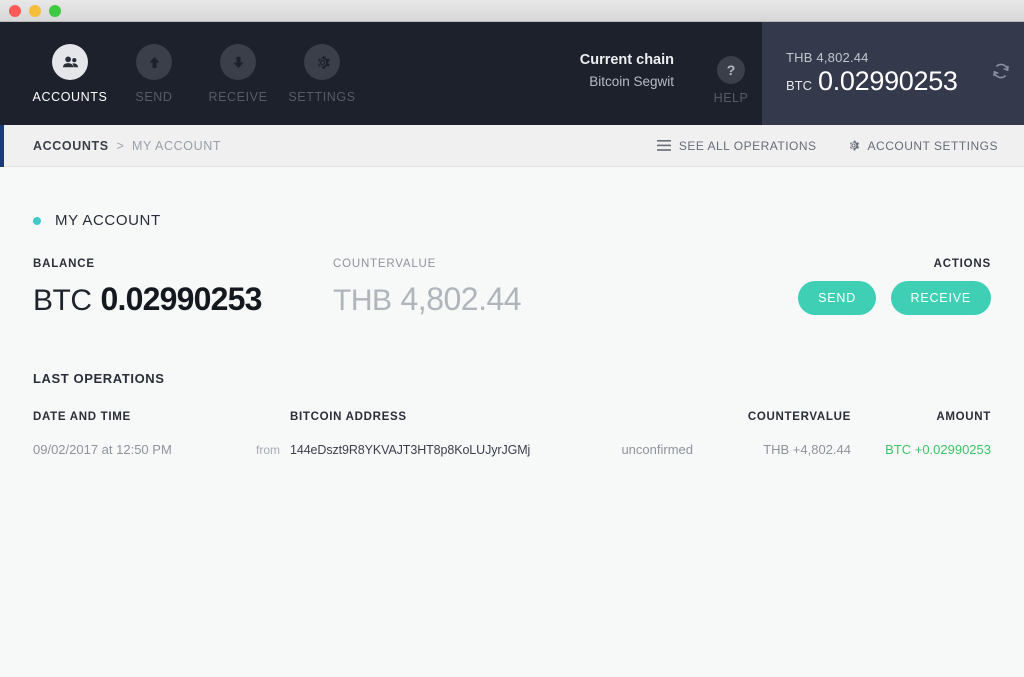  I want to click on countervalue-amount: 4,802.44, so click(461, 299).